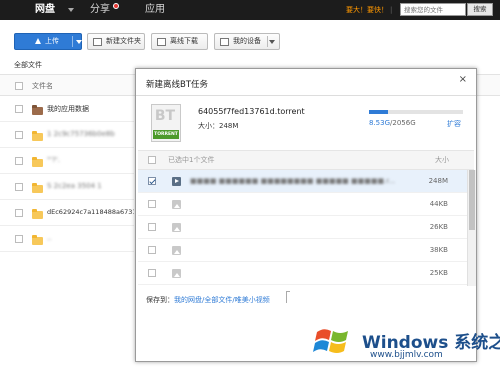  Describe the element at coordinates (155, 10) in the screenshot. I see `nav-tab-apps: 应用` at that location.